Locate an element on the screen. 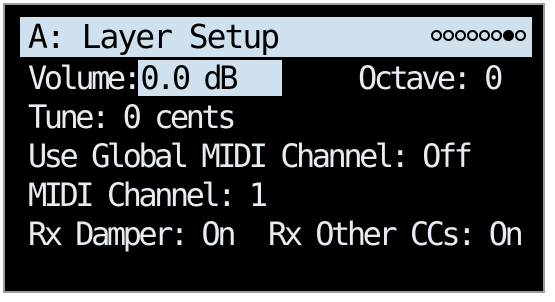 The image size is (555, 302). octave-param: Octave: 0 is located at coordinates (430, 78).